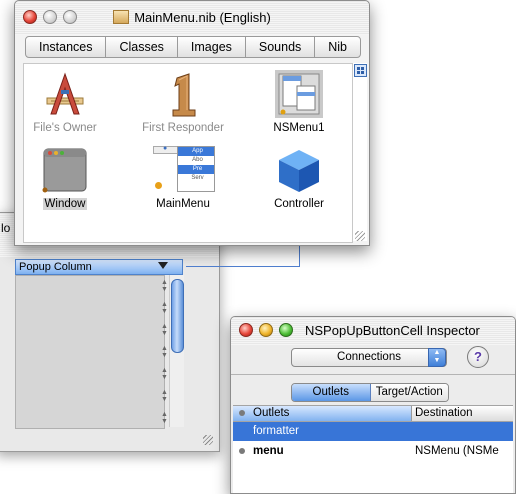  What do you see at coordinates (281, 47) in the screenshot?
I see `tab-sounds: Sounds` at bounding box center [281, 47].